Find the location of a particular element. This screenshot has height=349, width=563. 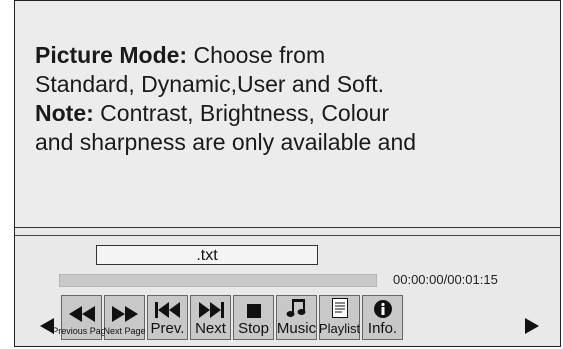

filename-box: .txt is located at coordinates (207, 255).